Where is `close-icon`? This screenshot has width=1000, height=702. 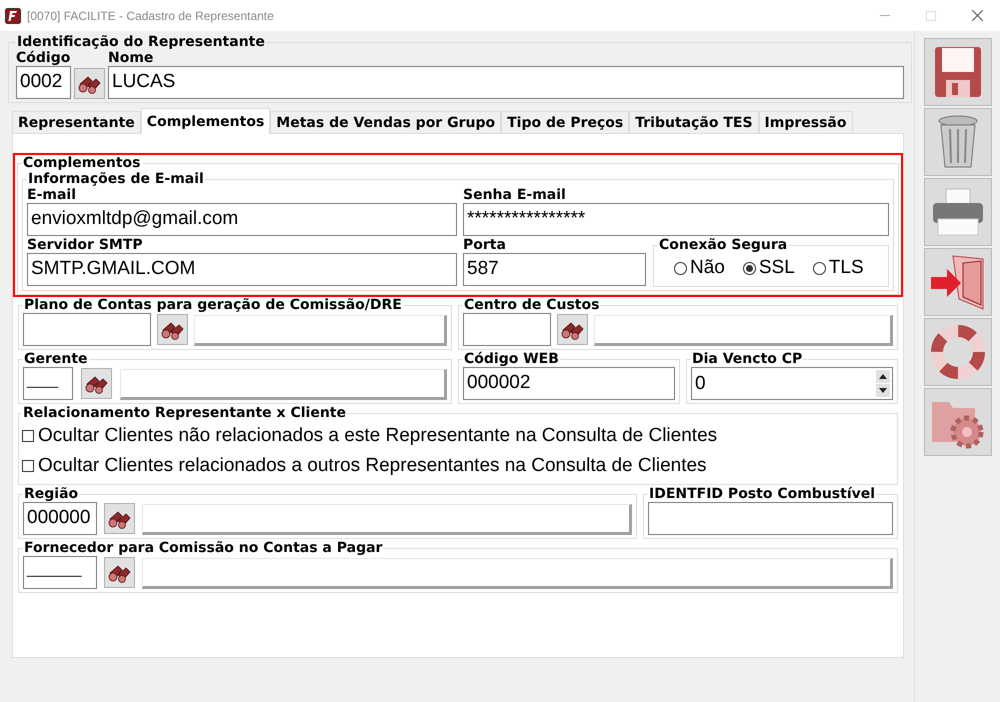
close-icon is located at coordinates (977, 15).